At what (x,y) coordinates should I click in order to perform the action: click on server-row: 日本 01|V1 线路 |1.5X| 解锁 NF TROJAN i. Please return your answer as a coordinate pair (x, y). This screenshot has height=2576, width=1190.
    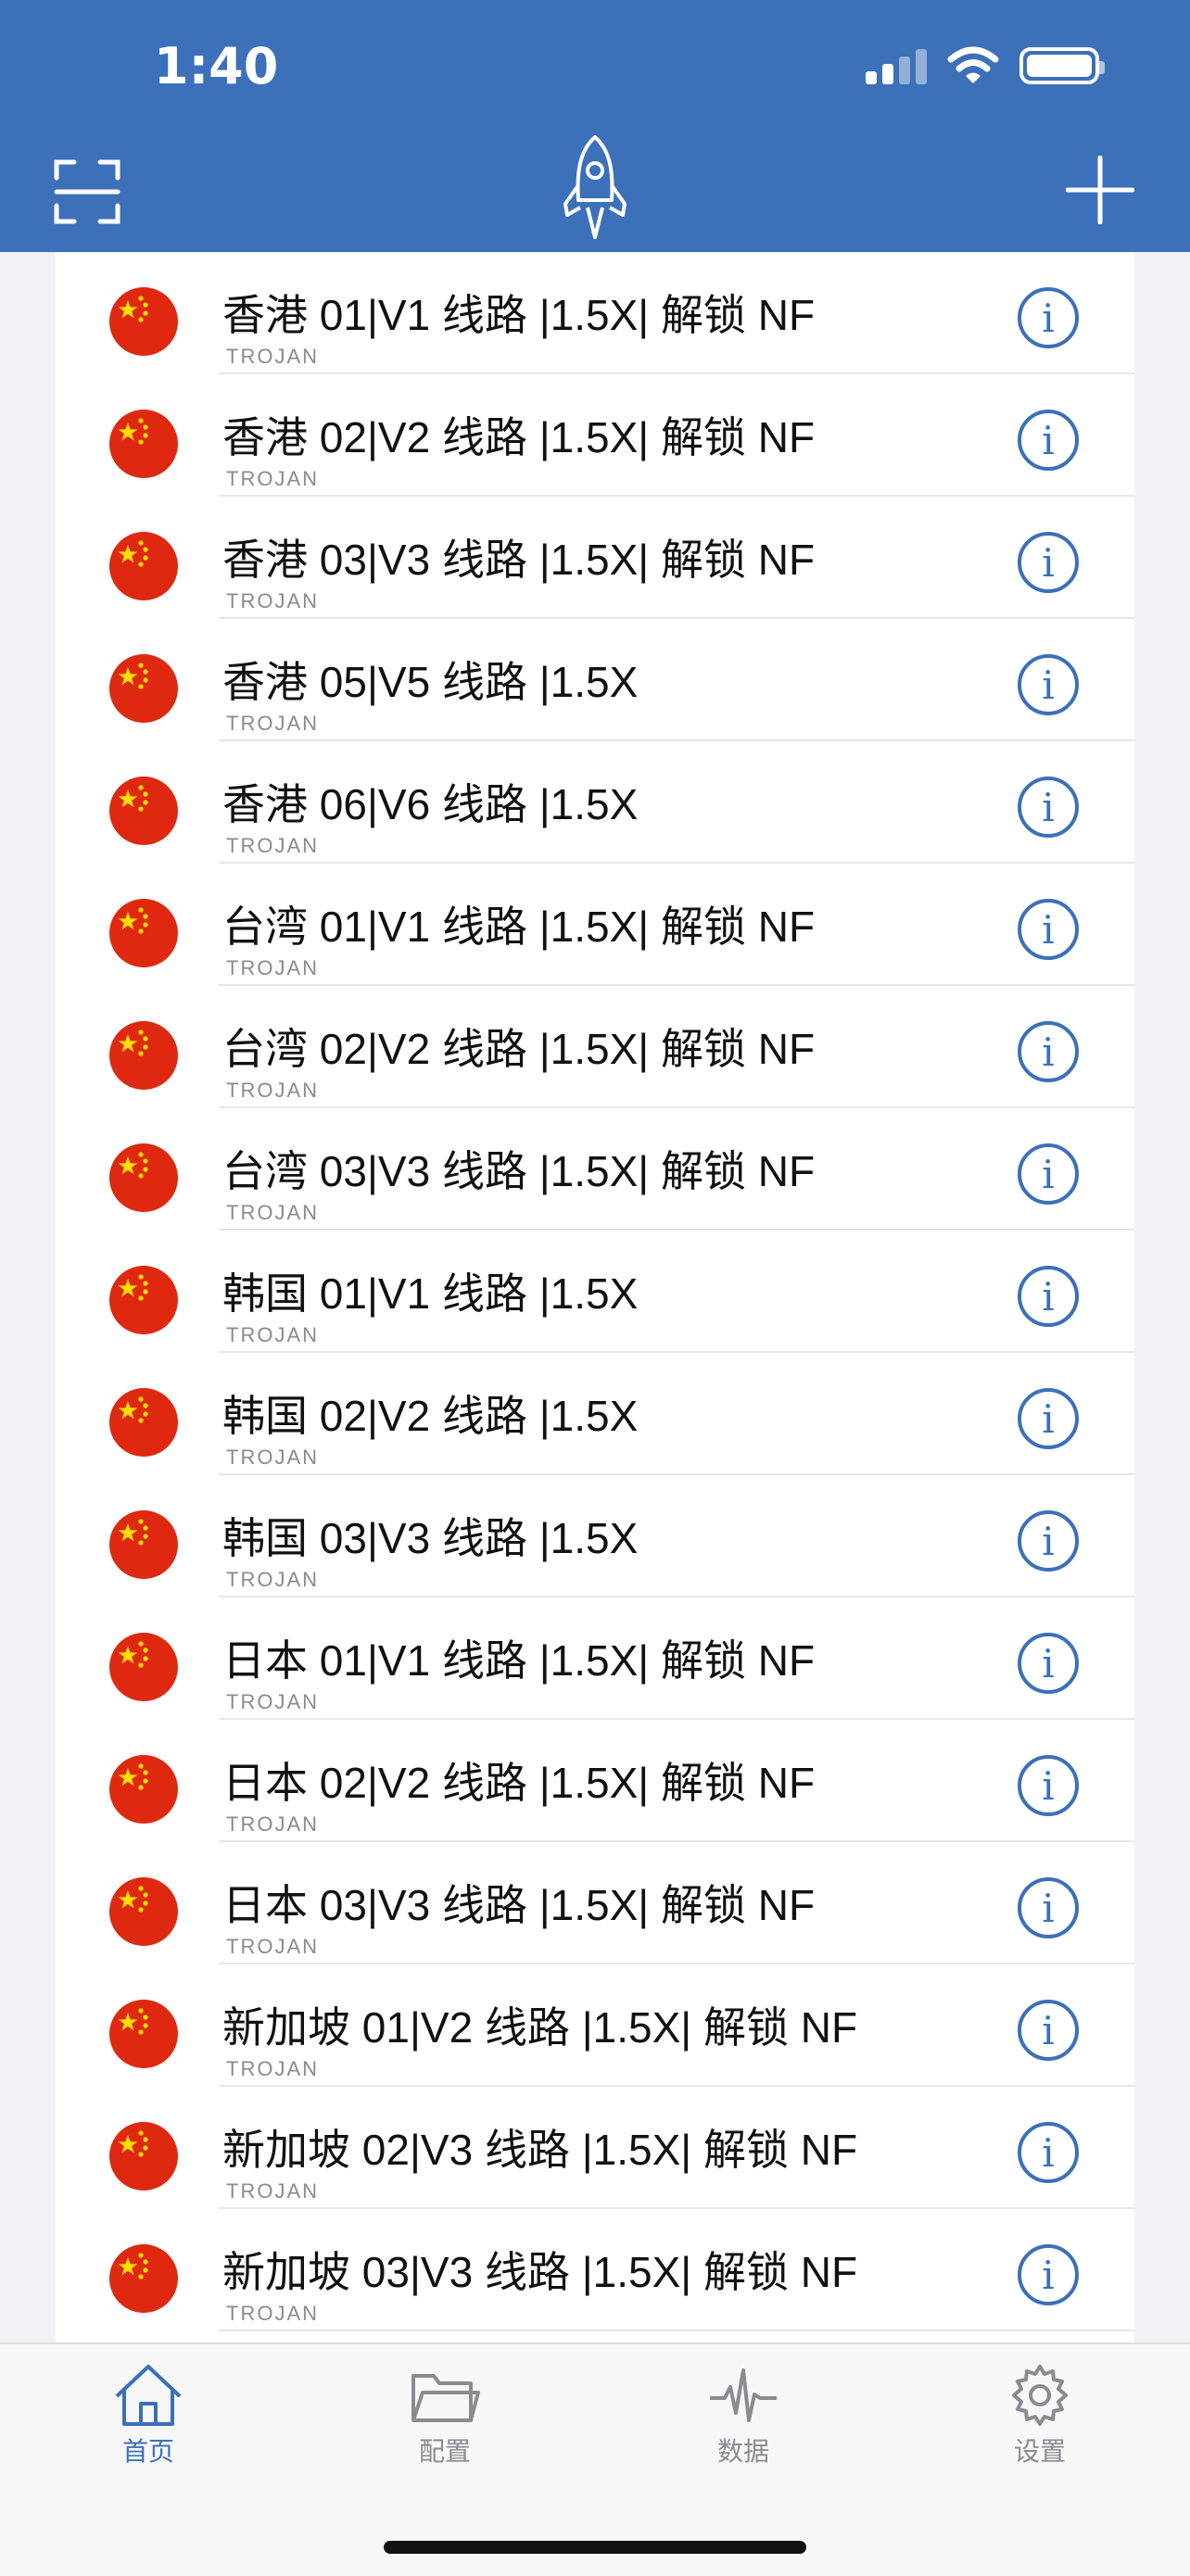
    Looking at the image, I should click on (595, 1658).